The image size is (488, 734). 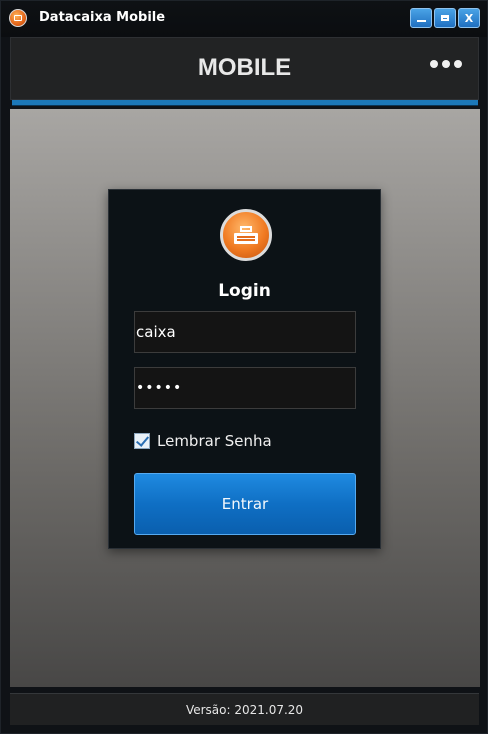 I want to click on version-text: Versão: 2021.07.20, so click(x=244, y=709).